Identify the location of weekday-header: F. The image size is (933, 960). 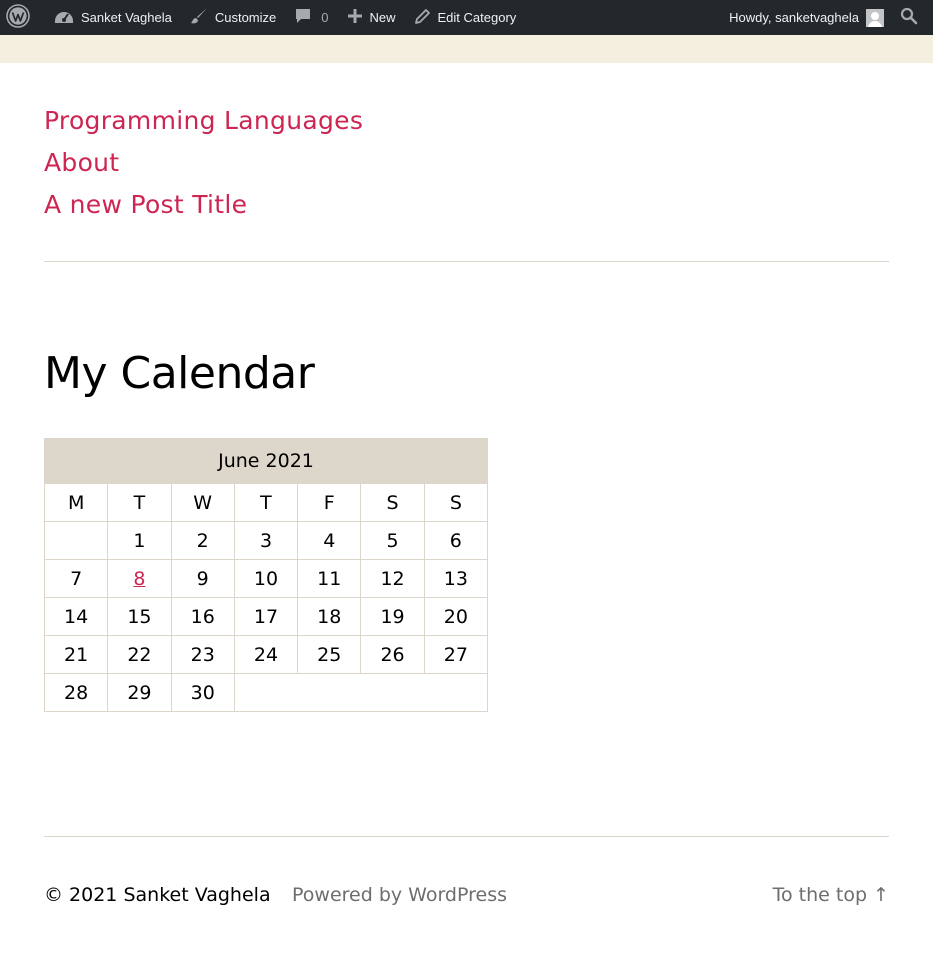
(329, 502).